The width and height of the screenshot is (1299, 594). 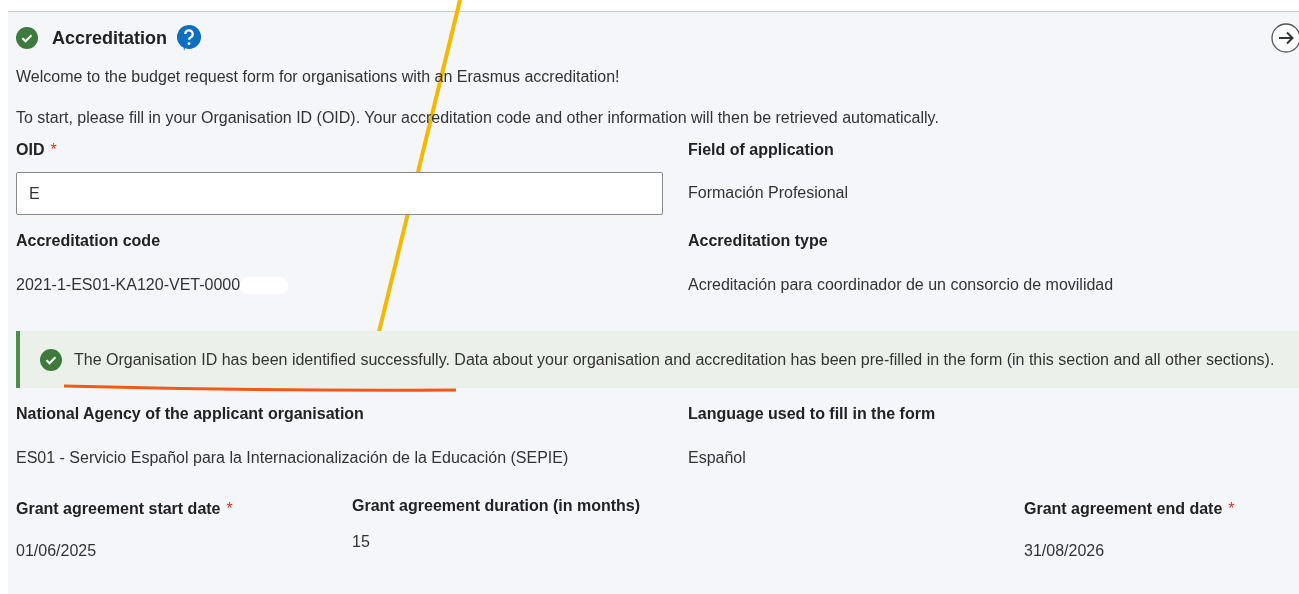 I want to click on field-label: Accreditation code, so click(x=89, y=241).